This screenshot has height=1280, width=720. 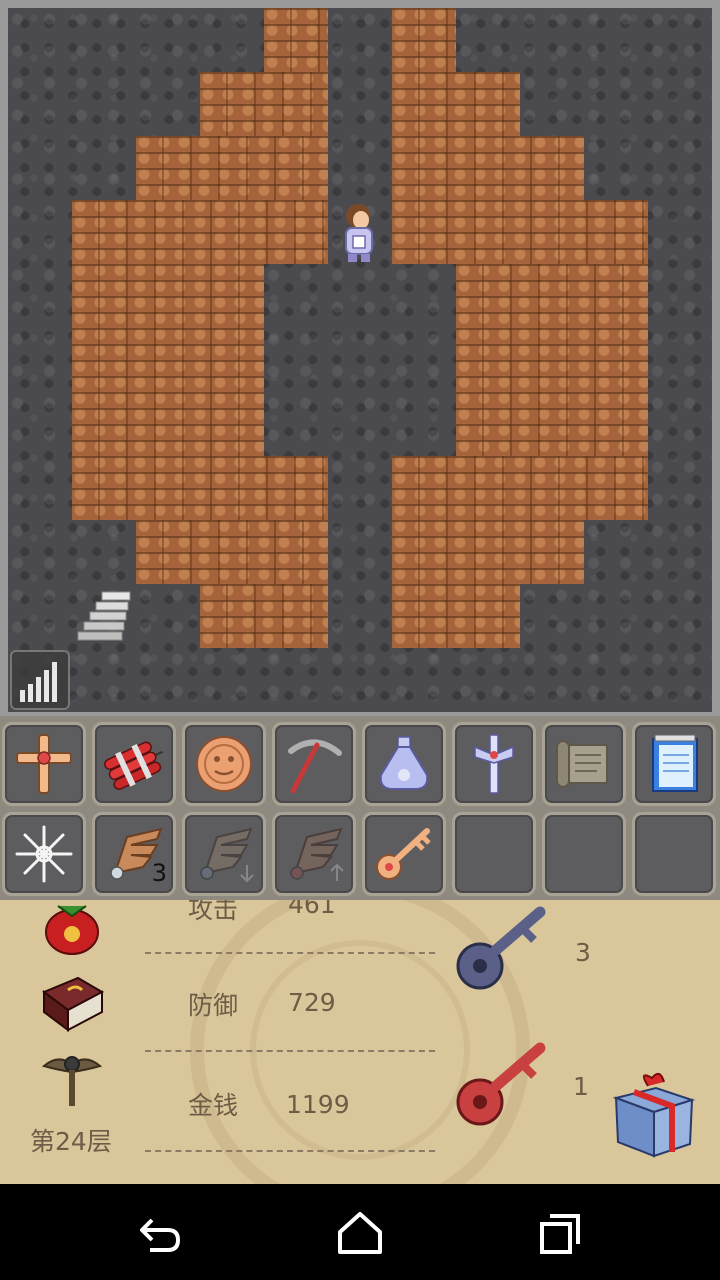 I want to click on red-key-icon, so click(x=501, y=1084).